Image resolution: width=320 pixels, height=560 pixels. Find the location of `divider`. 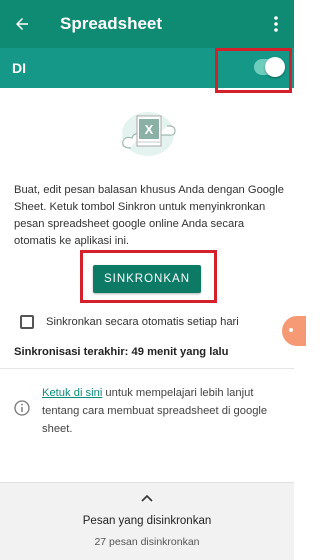

divider is located at coordinates (147, 368).